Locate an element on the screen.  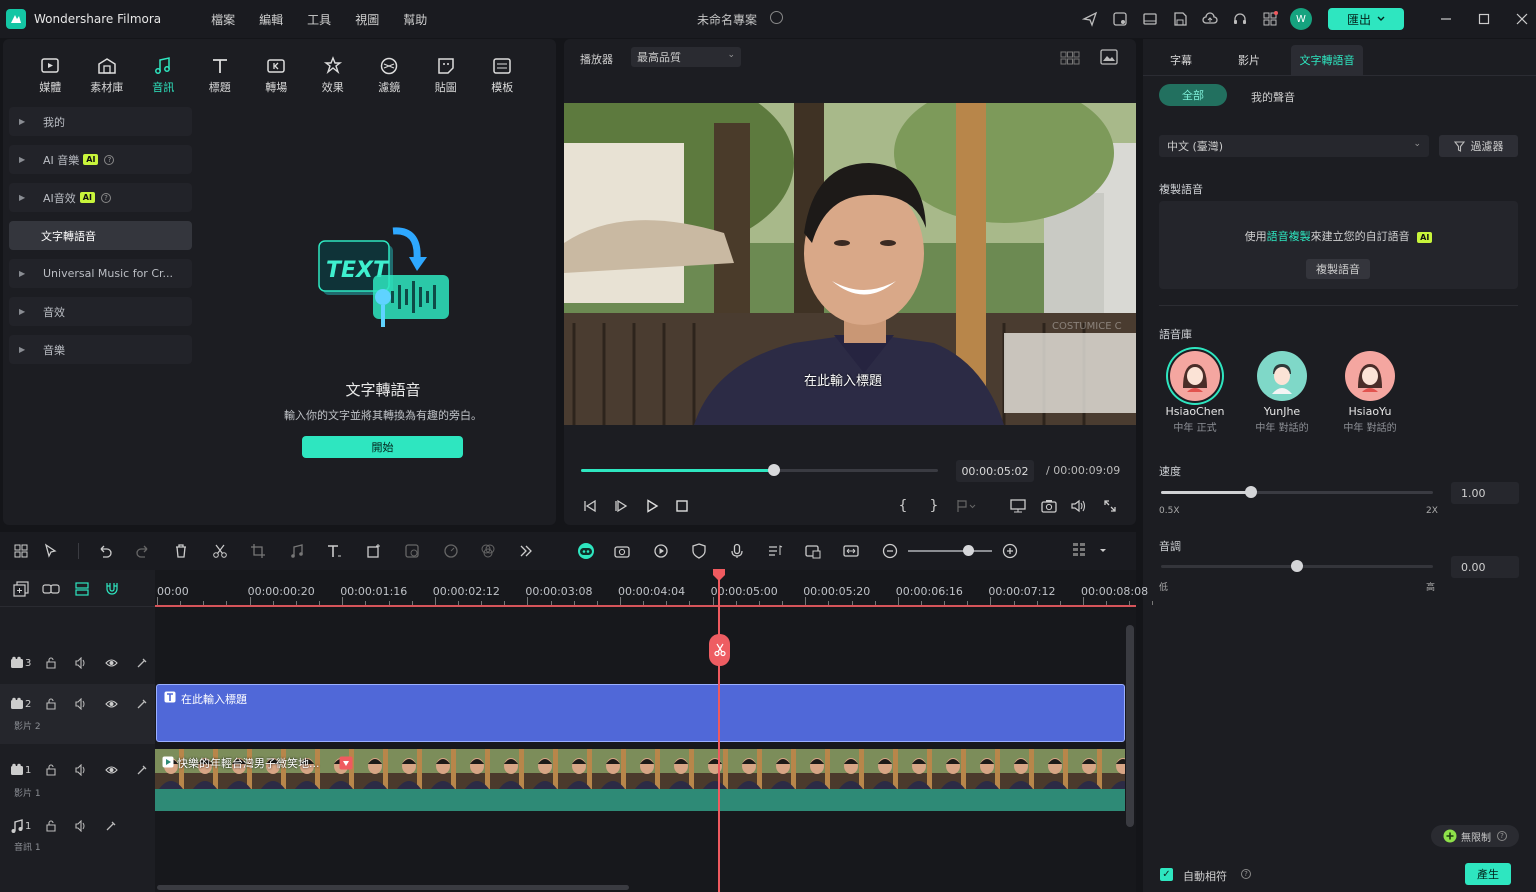
pitch-slider is located at coordinates (1297, 566).